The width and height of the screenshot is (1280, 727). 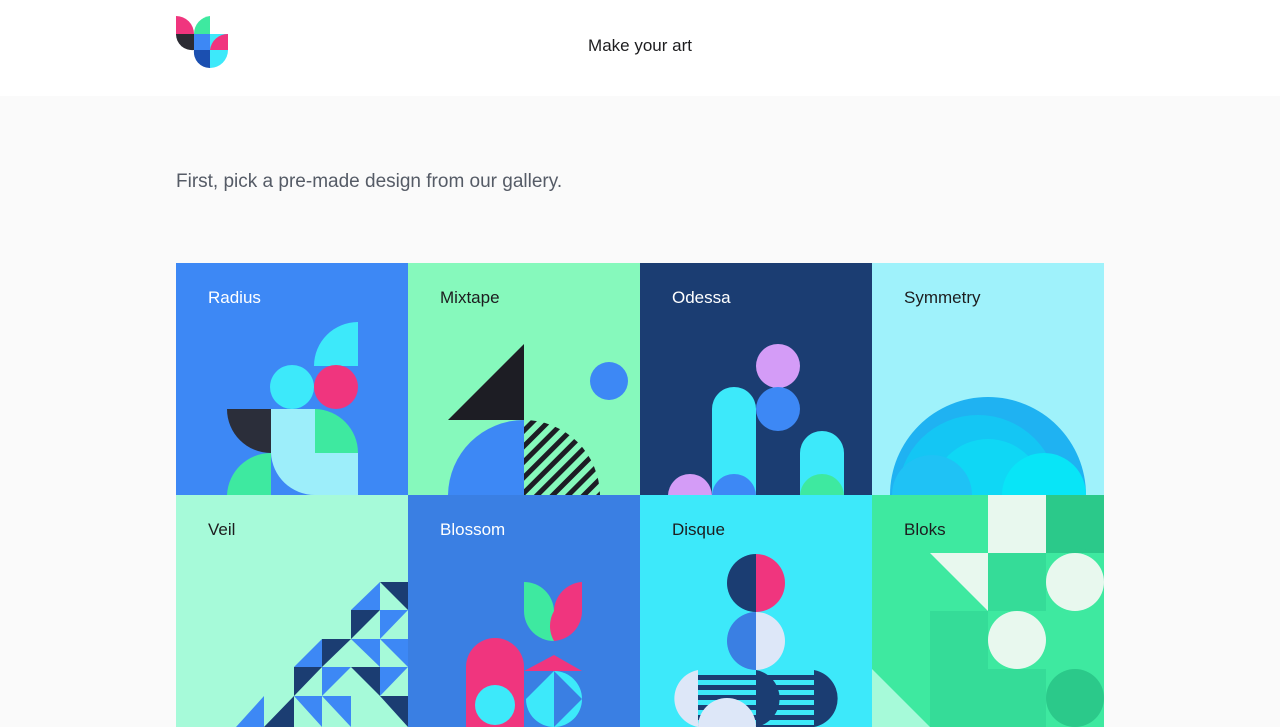 I want to click on design-card-symmetry: Symmetry, so click(x=988, y=379).